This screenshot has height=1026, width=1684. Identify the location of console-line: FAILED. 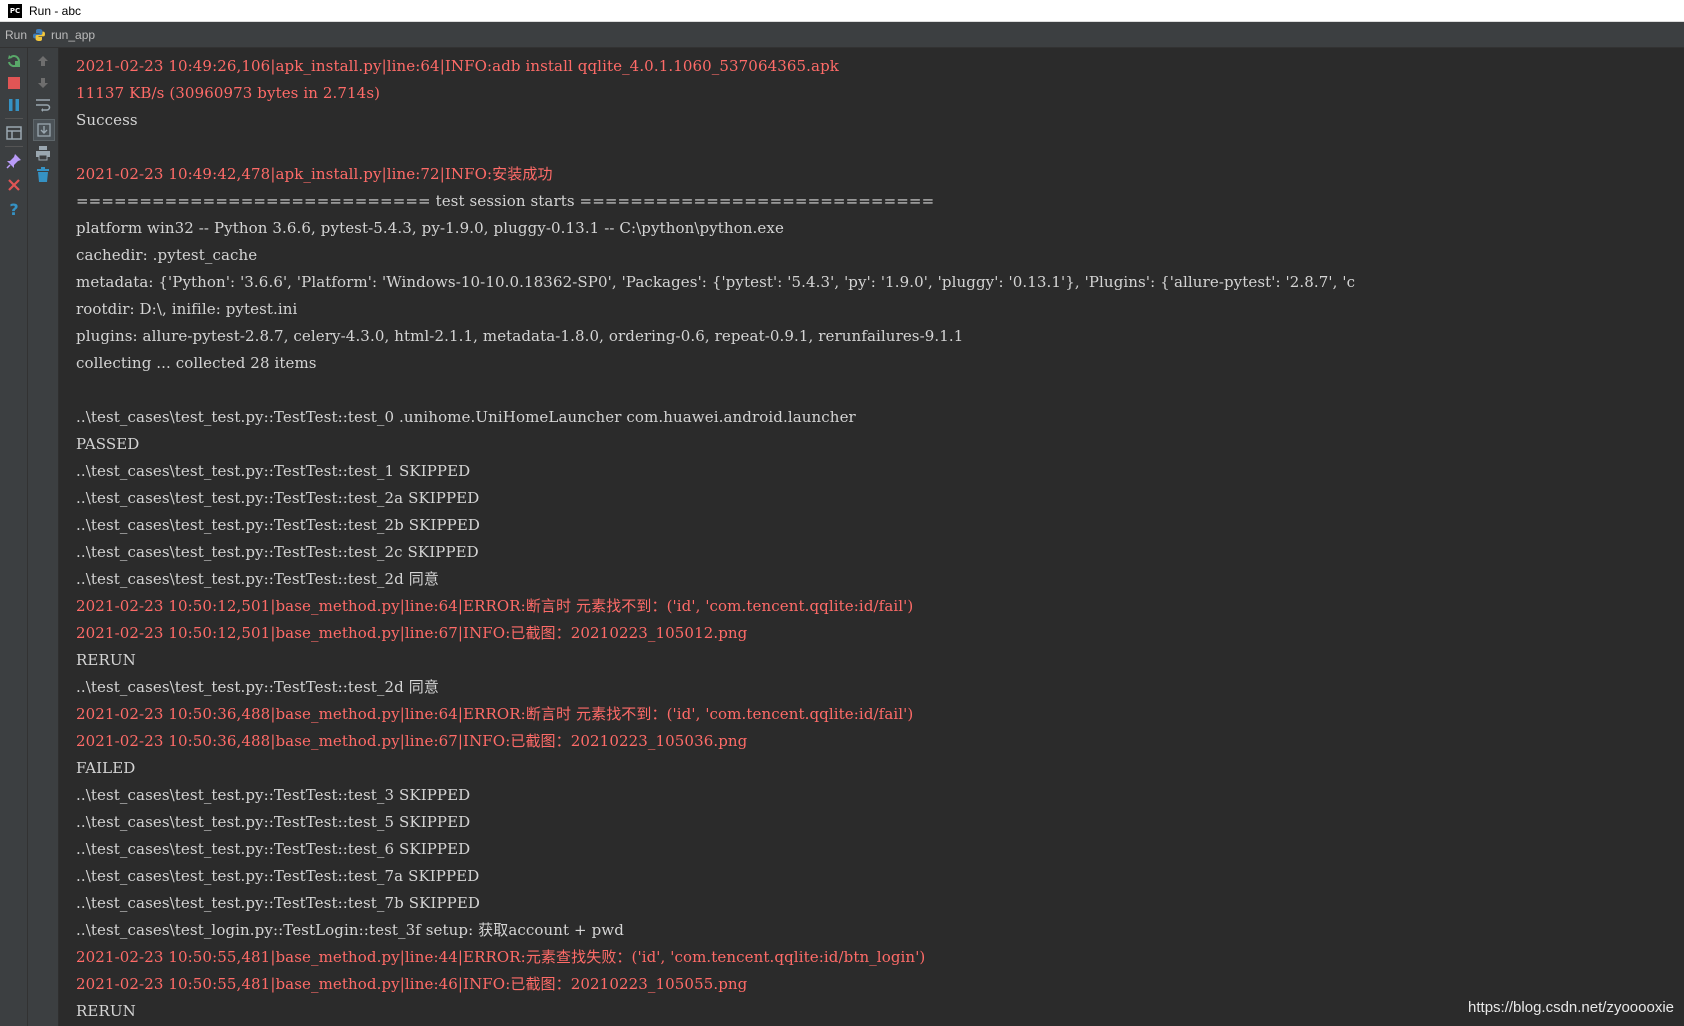
(106, 768).